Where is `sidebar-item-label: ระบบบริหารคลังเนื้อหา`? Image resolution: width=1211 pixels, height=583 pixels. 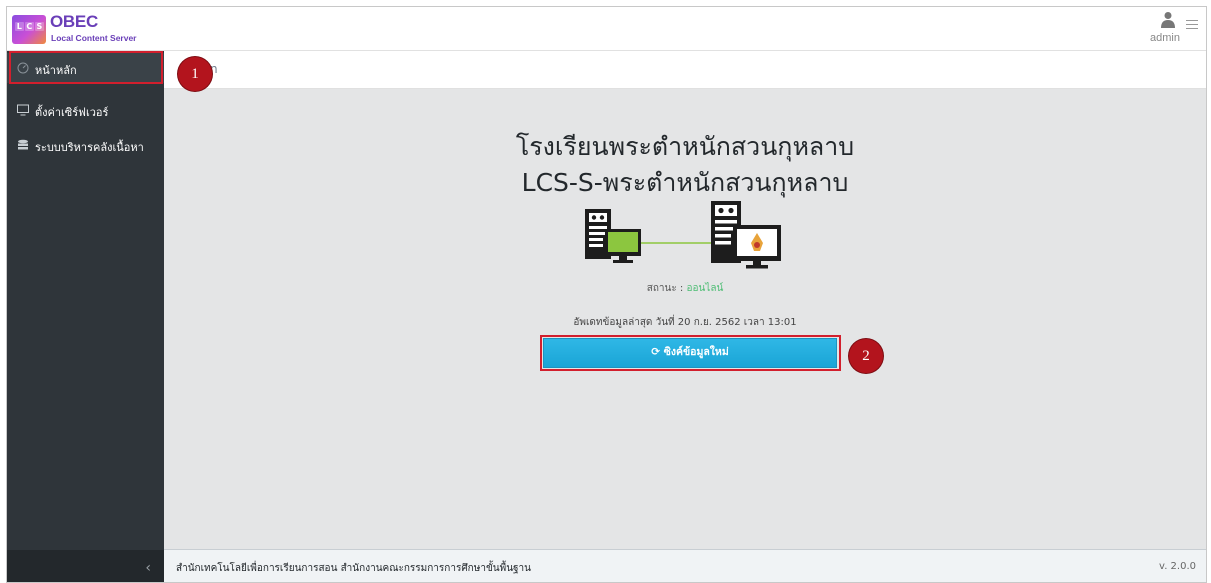 sidebar-item-label: ระบบบริหารคลังเนื้อหา is located at coordinates (89, 147).